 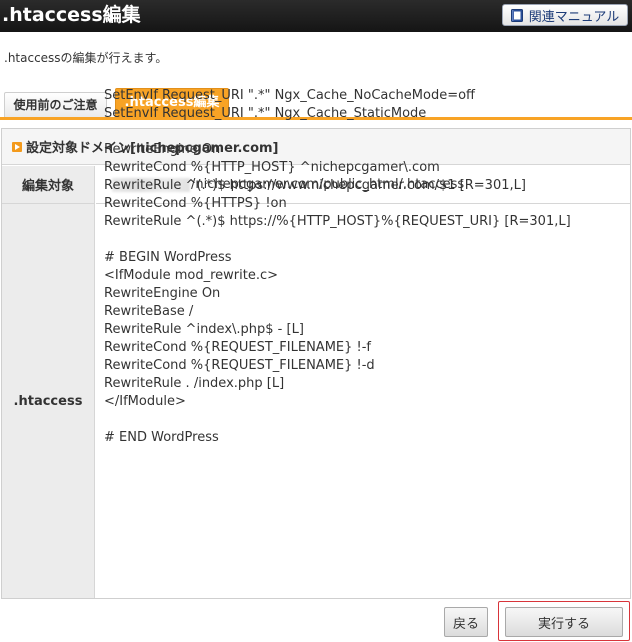 I want to click on page-header: .htaccess編集 関連マニュアル, so click(x=316, y=16).